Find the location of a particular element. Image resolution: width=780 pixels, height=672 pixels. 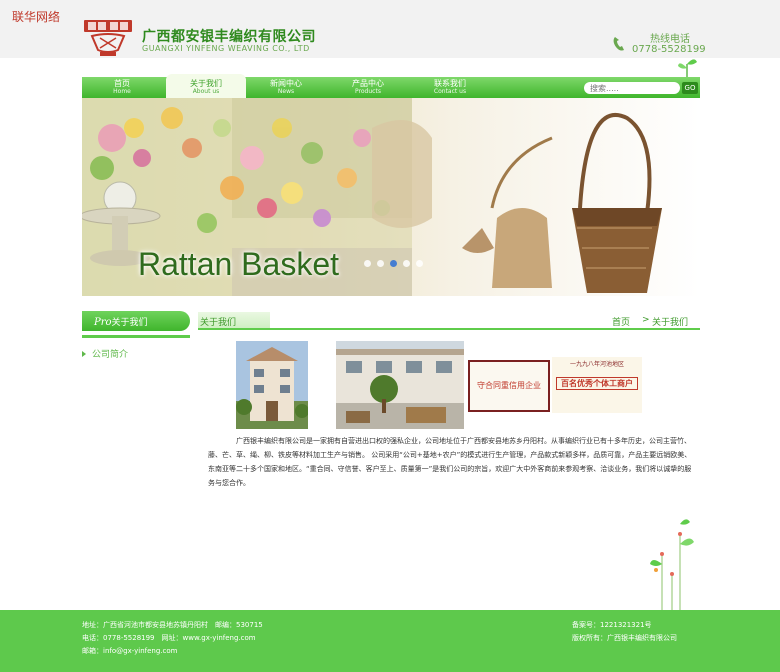

nav-item-news: 新闻中心 News is located at coordinates (286, 87).